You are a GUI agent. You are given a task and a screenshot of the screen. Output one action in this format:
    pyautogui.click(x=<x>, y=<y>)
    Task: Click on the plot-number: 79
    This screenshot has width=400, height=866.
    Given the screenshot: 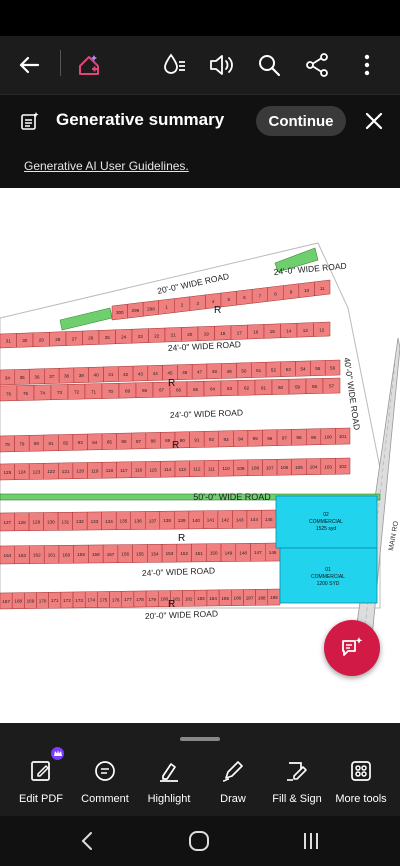 What is the action you would take?
    pyautogui.click(x=22, y=444)
    